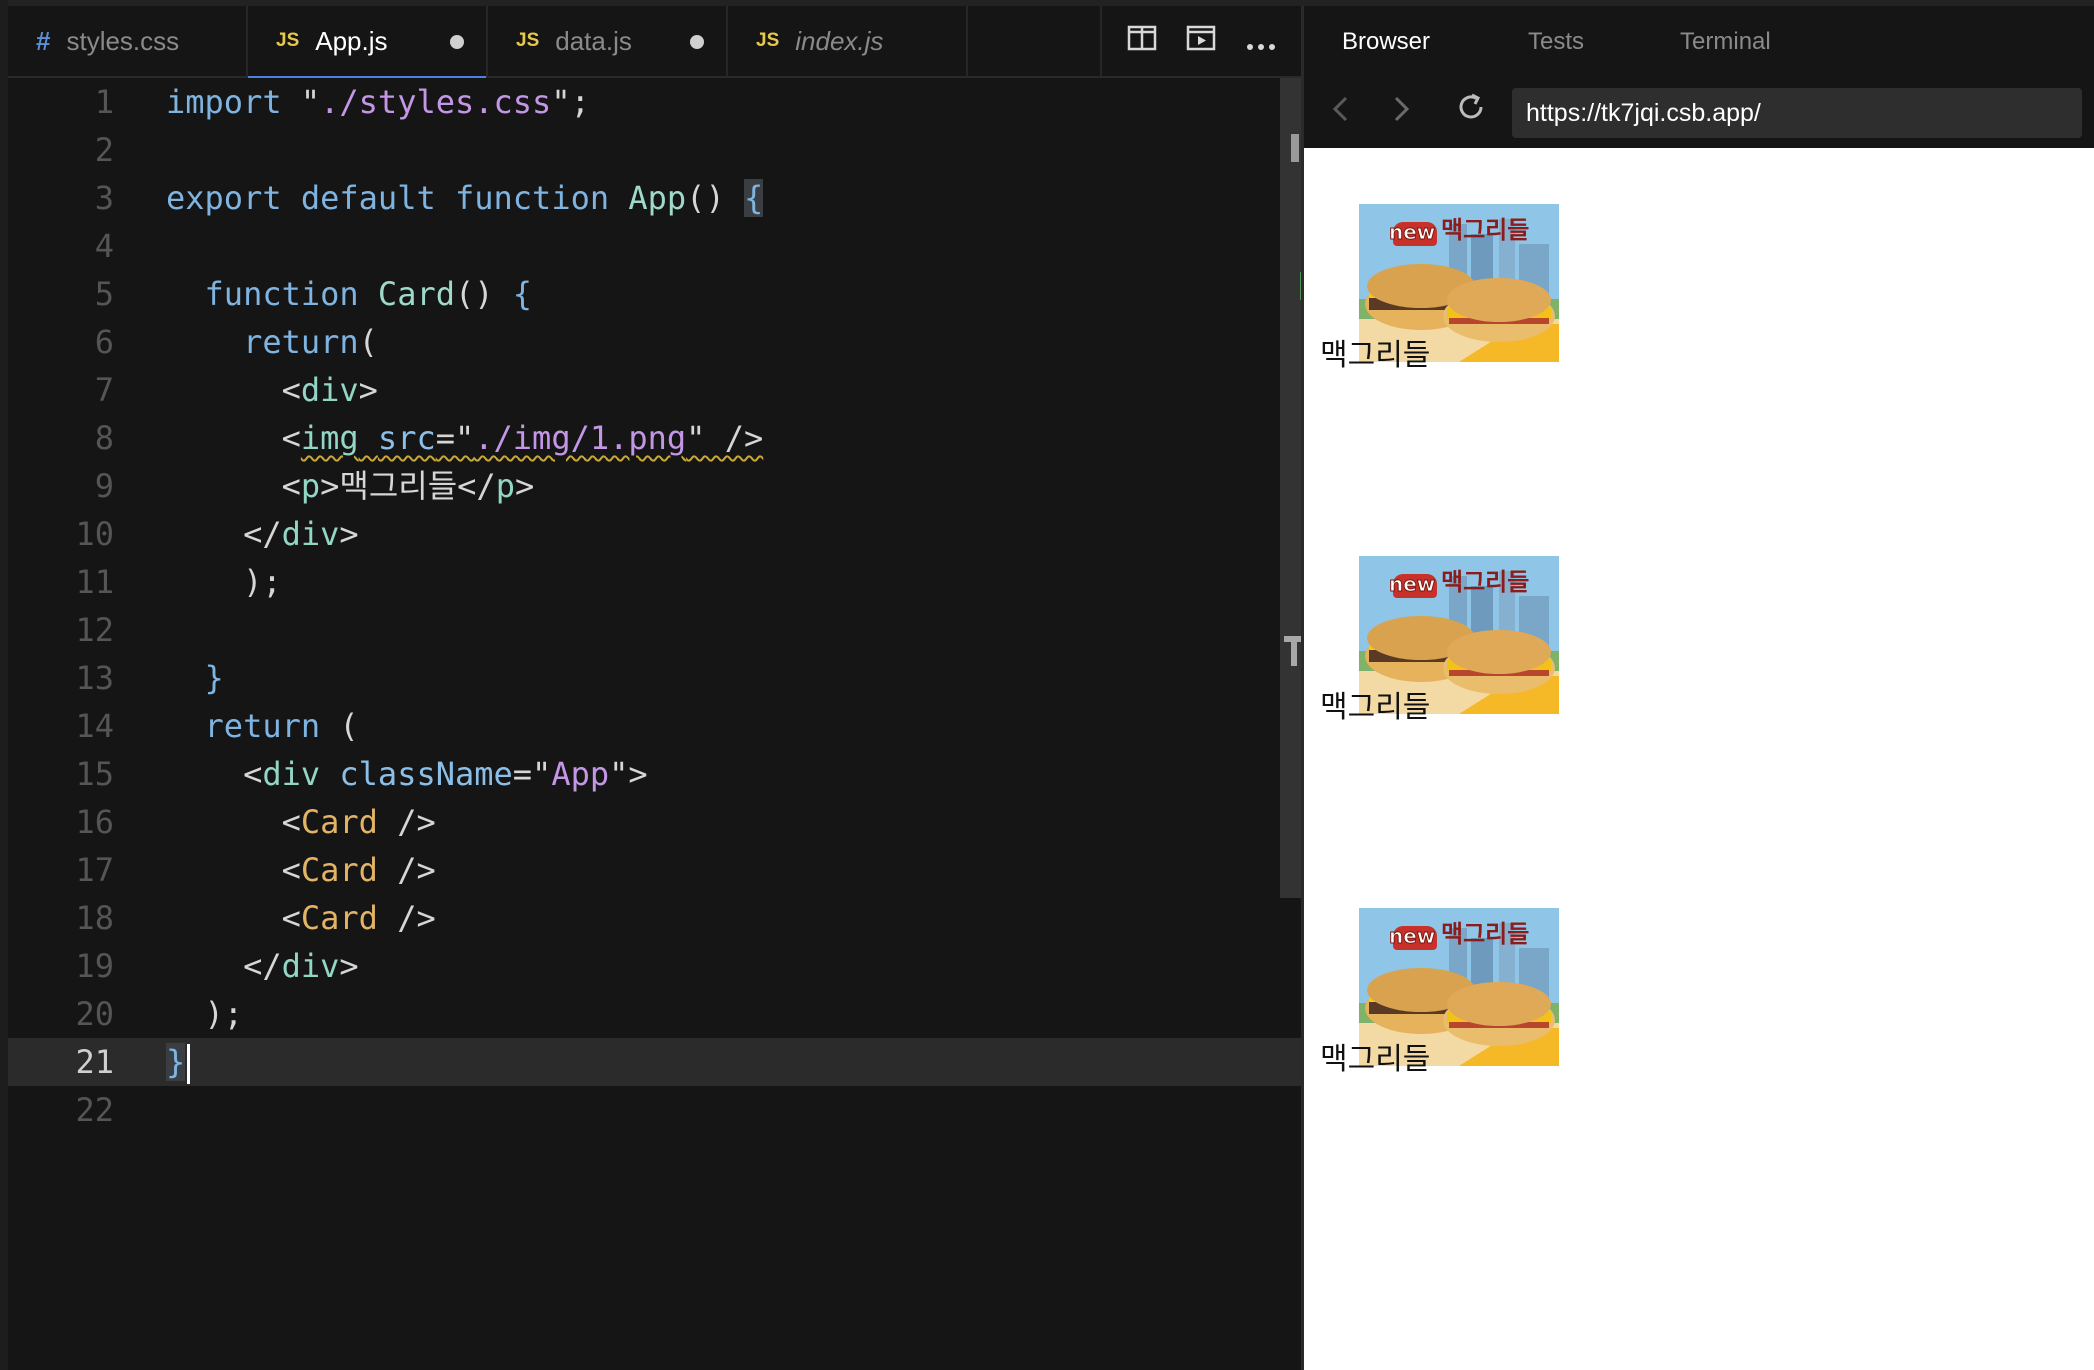 This screenshot has height=1370, width=2094. What do you see at coordinates (1412, 232) in the screenshot?
I see `image-badge-text: new` at bounding box center [1412, 232].